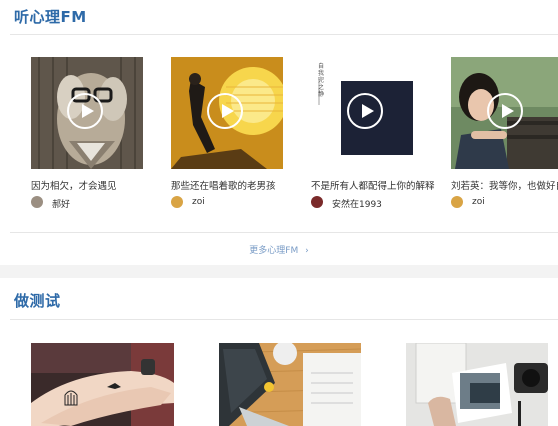 Image resolution: width=558 pixels, height=426 pixels. I want to click on chevron-right-icon: ›, so click(307, 251).